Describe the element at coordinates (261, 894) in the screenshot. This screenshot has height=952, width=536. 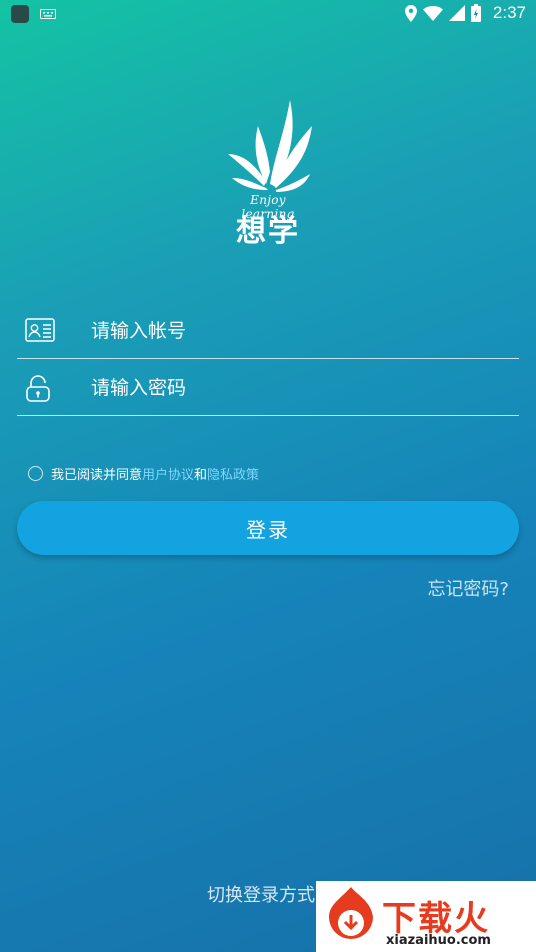
I see `switch-login-method-link: 切换登录方式` at that location.